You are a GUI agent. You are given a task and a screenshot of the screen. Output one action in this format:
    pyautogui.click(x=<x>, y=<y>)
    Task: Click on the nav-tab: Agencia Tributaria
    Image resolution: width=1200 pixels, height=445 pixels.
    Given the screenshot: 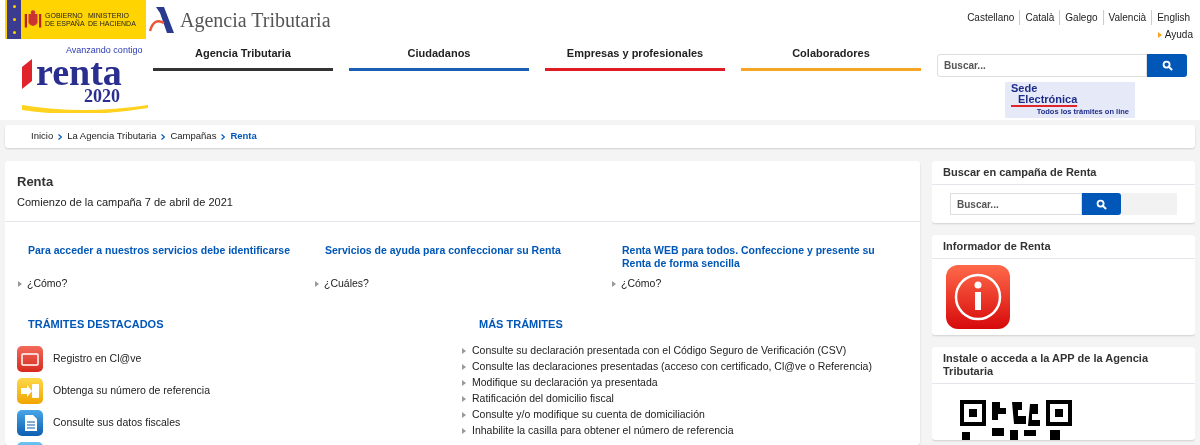 What is the action you would take?
    pyautogui.click(x=243, y=58)
    